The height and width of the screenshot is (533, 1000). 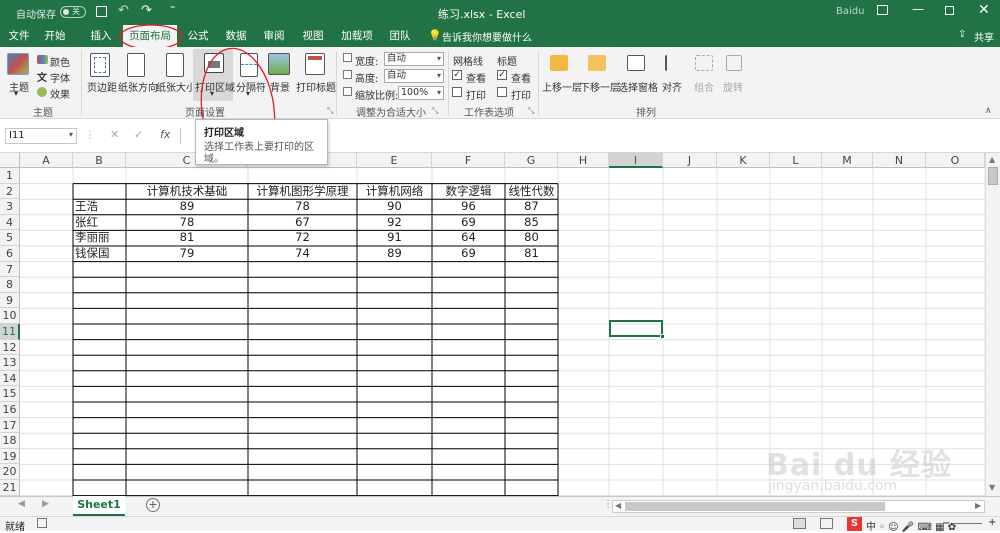 I want to click on collapse-ribbon-icon: ∧, so click(x=988, y=111).